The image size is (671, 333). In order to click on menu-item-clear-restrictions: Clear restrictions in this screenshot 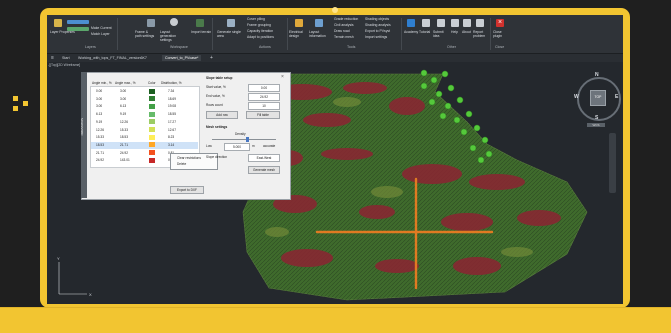, I will do `click(189, 158)`.